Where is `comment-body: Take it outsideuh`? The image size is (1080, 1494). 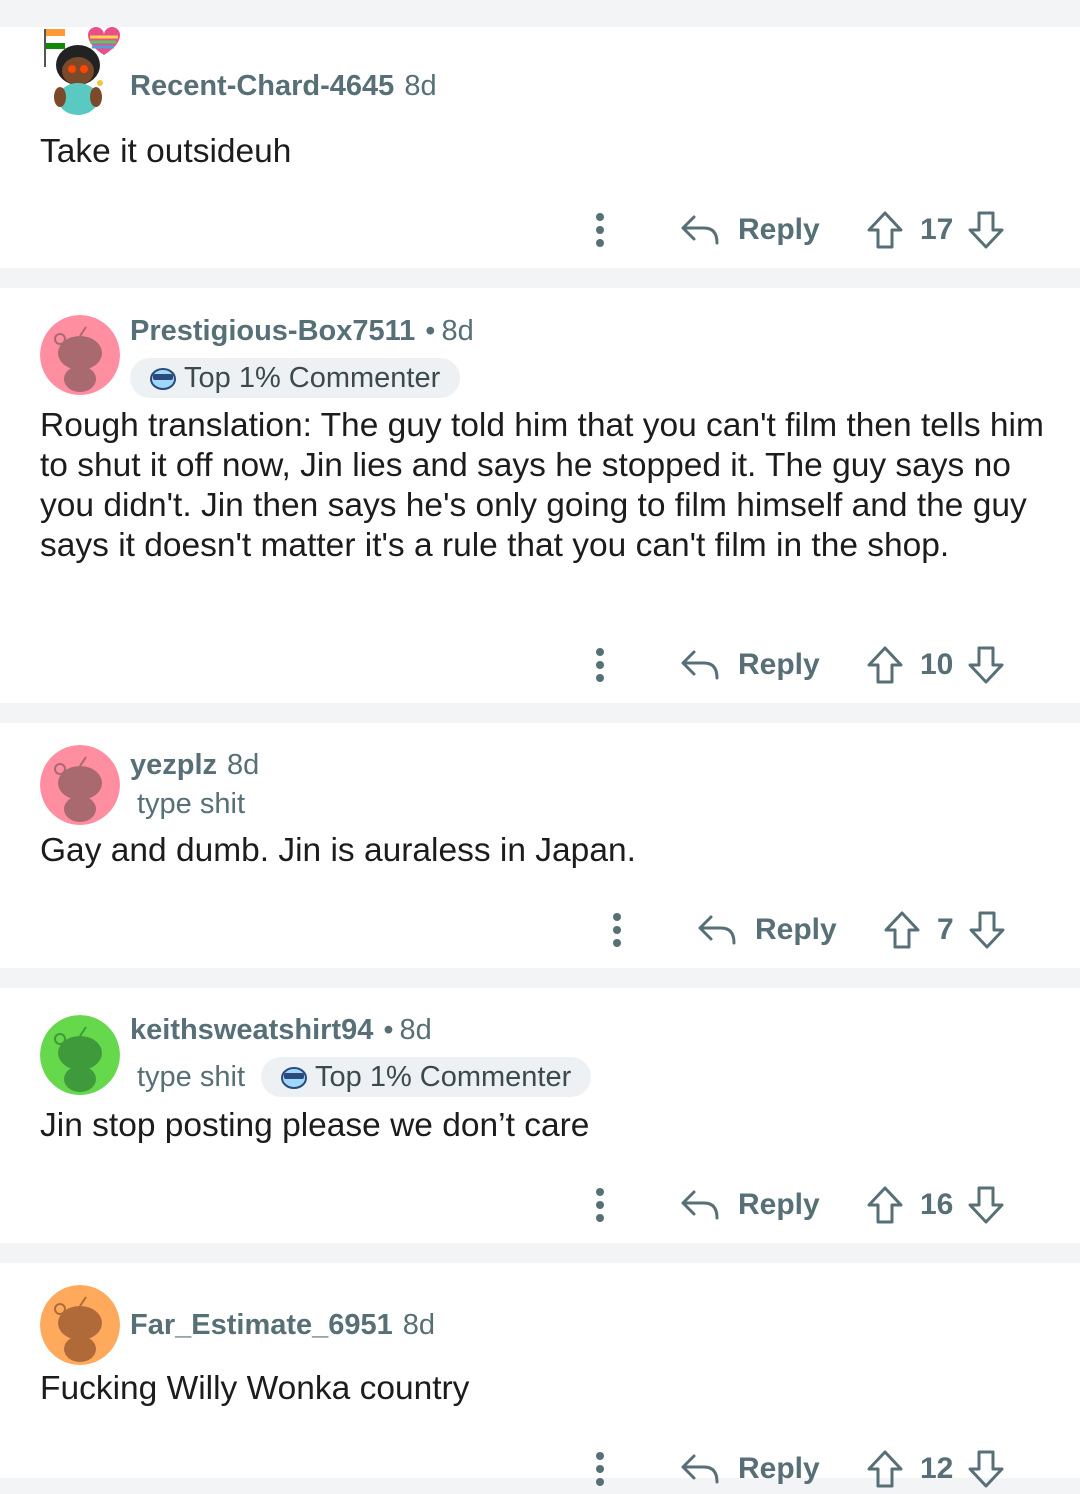 comment-body: Take it outsideuh is located at coordinates (166, 151).